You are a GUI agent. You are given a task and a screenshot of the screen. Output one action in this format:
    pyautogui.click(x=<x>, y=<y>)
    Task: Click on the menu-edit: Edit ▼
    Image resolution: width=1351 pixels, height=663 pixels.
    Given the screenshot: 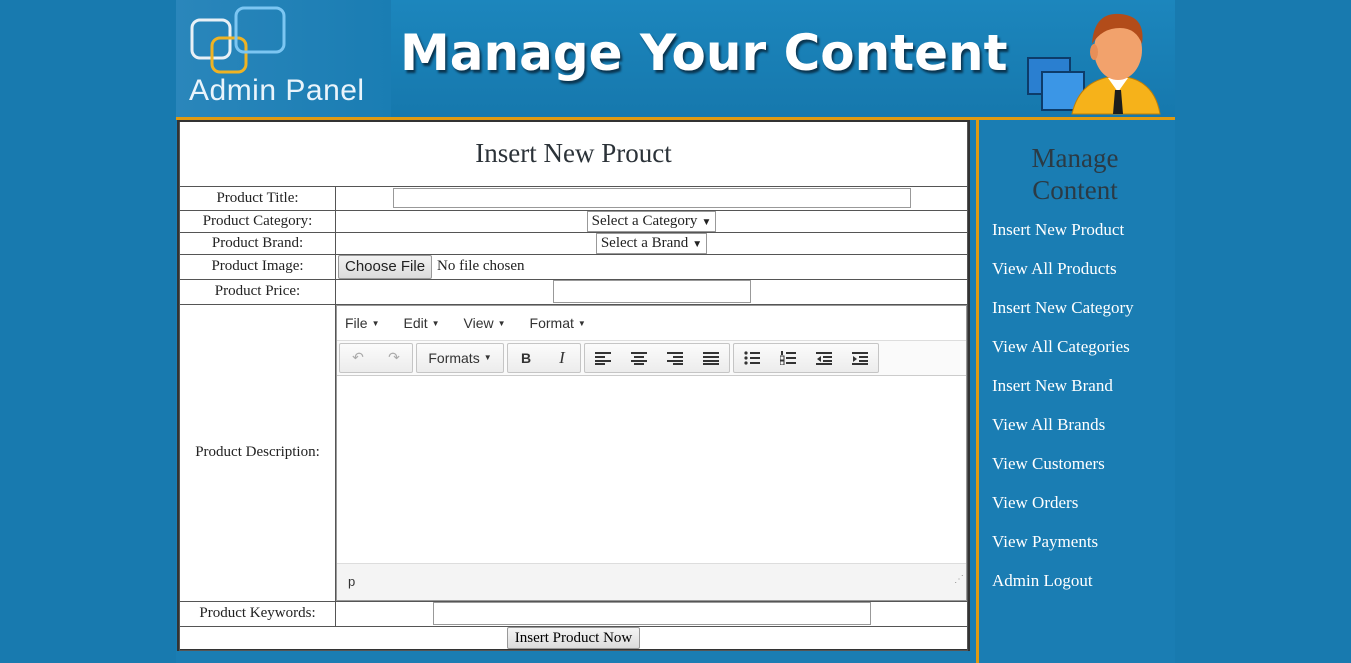 What is the action you would take?
    pyautogui.click(x=421, y=323)
    